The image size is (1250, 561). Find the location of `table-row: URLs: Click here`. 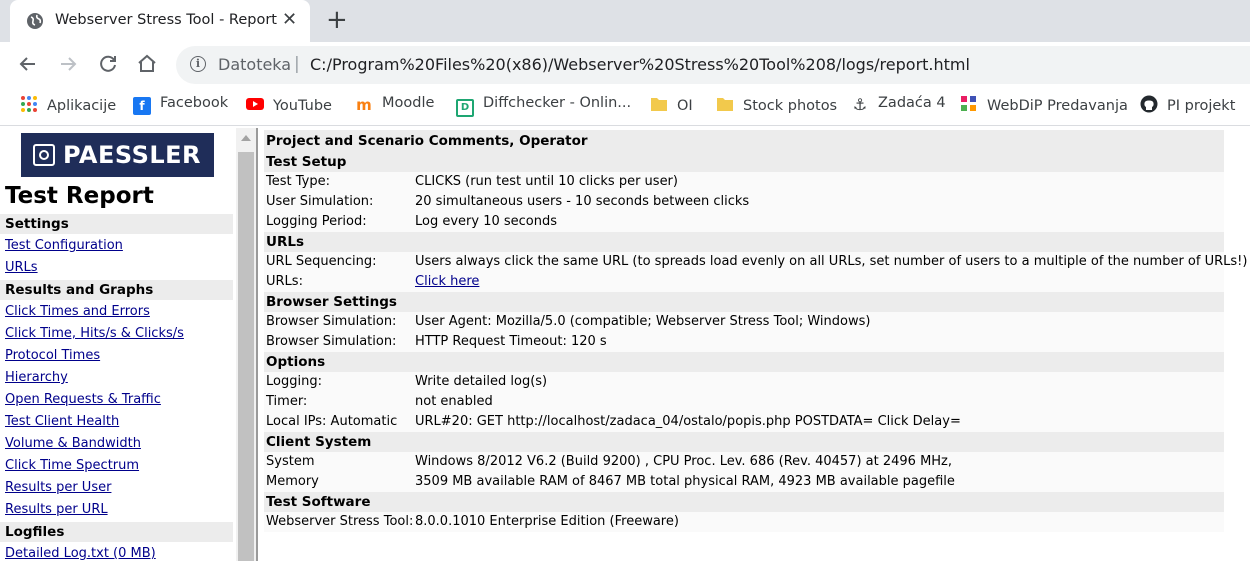

table-row: URLs: Click here is located at coordinates (744, 282).